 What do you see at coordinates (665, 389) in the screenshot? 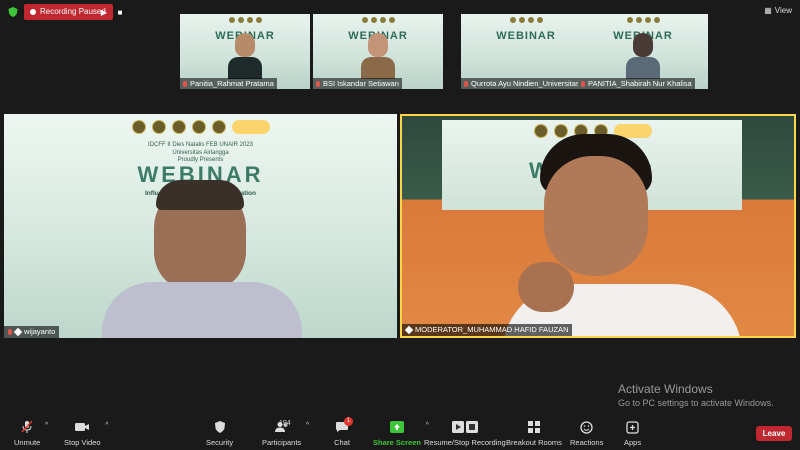
I see `watermark-title: Activate Windows` at bounding box center [665, 389].